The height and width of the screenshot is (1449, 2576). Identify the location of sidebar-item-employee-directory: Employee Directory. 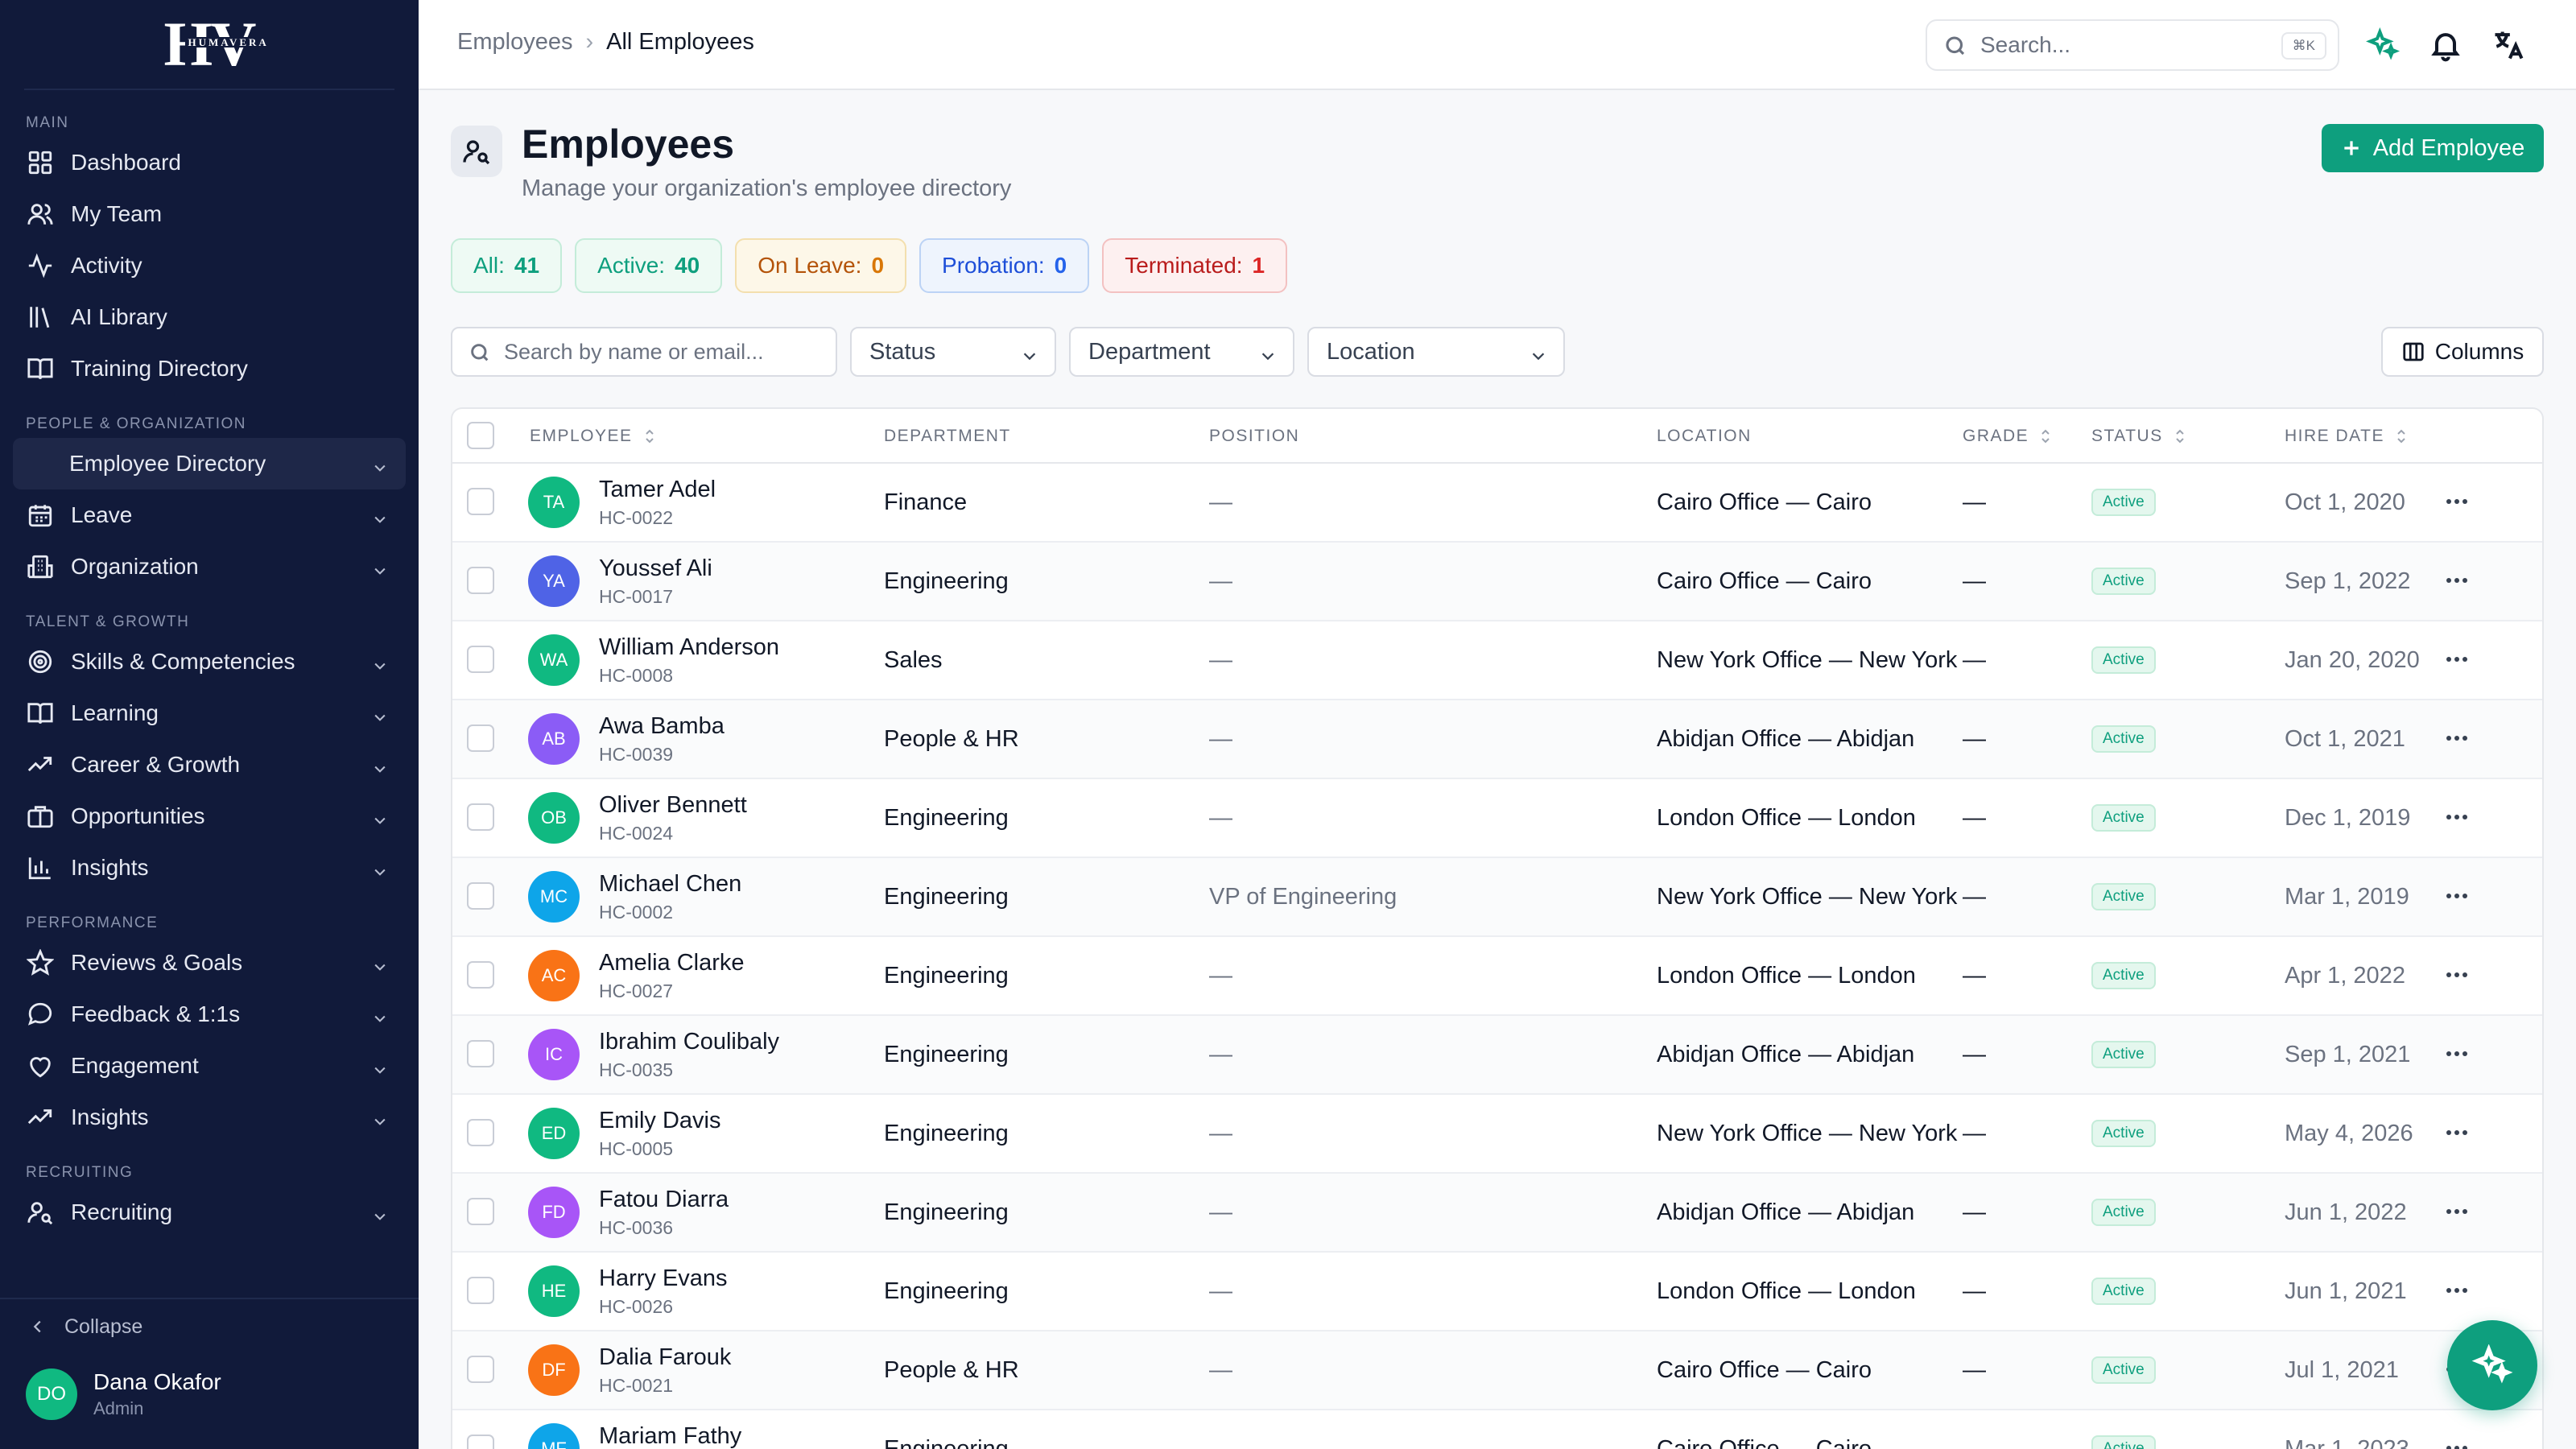
(209, 463).